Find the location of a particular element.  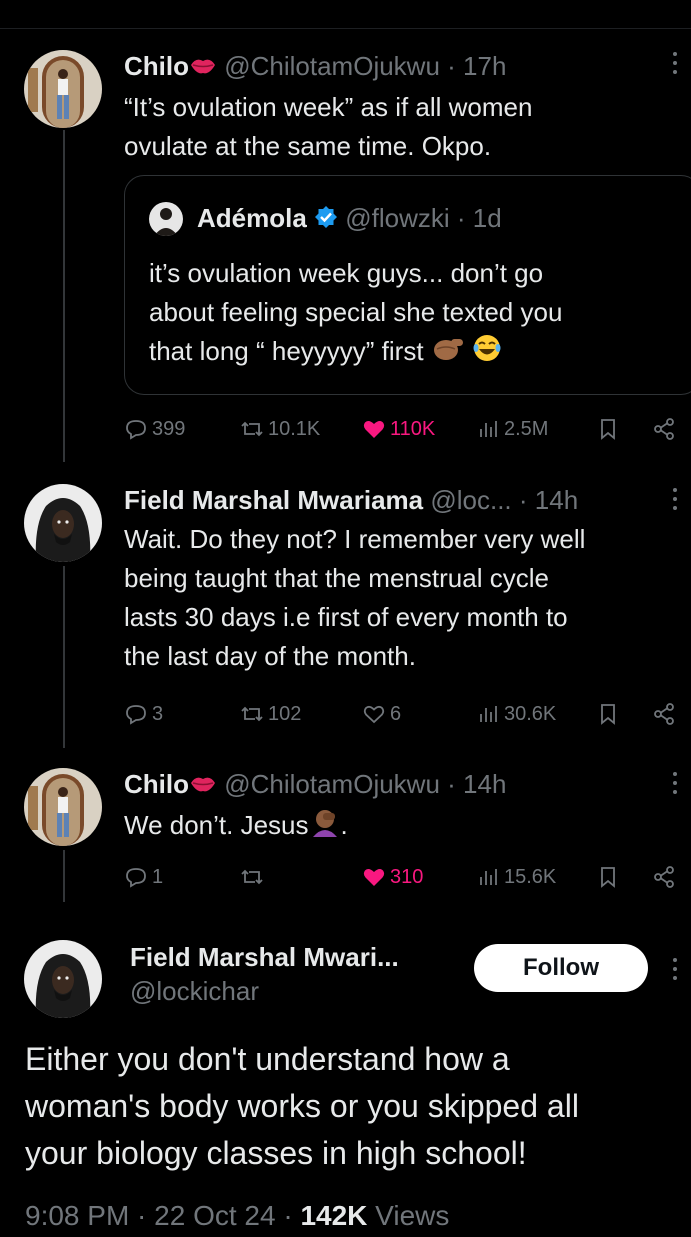

quote-header: Adémola @flowzki · 1d is located at coordinates (349, 219).